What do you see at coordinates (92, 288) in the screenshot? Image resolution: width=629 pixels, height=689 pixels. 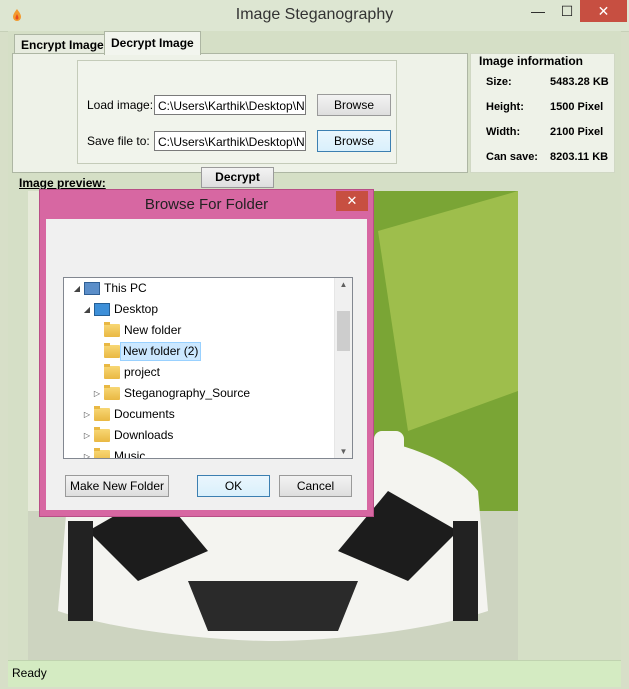 I see `computer-icon` at bounding box center [92, 288].